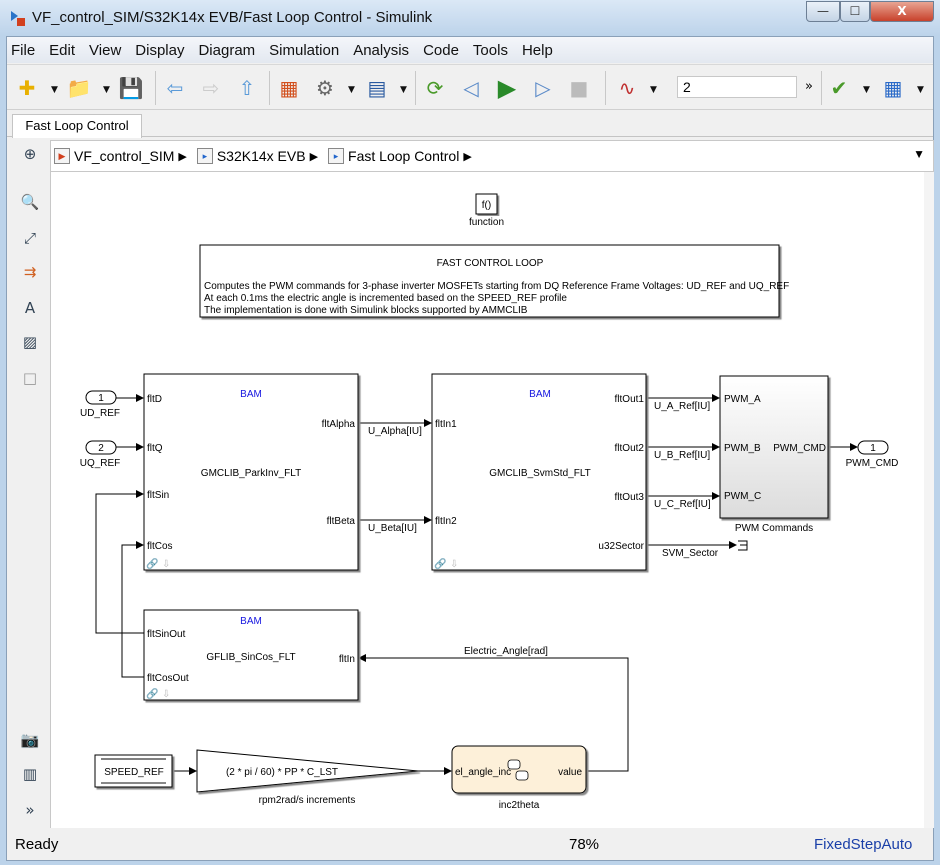 The height and width of the screenshot is (865, 940). What do you see at coordinates (743, 545) in the screenshot?
I see `terminator-block` at bounding box center [743, 545].